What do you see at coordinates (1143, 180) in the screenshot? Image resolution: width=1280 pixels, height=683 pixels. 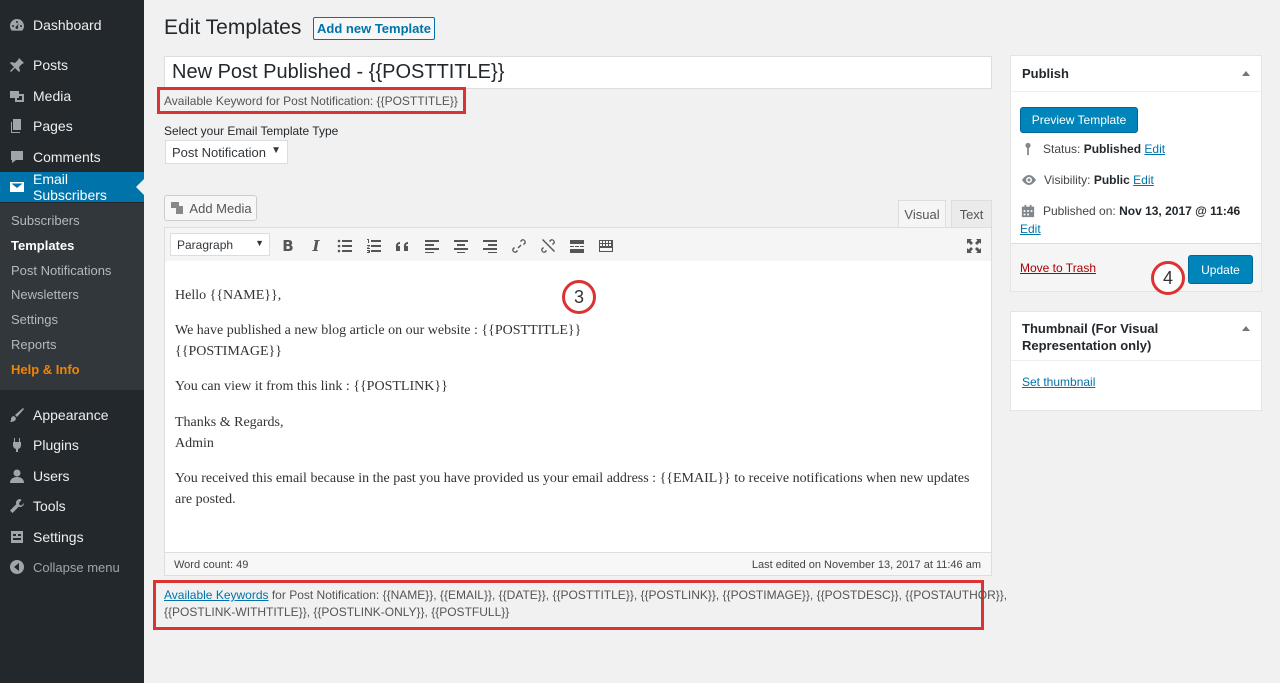 I see `visibility-edit-link: Edit` at bounding box center [1143, 180].